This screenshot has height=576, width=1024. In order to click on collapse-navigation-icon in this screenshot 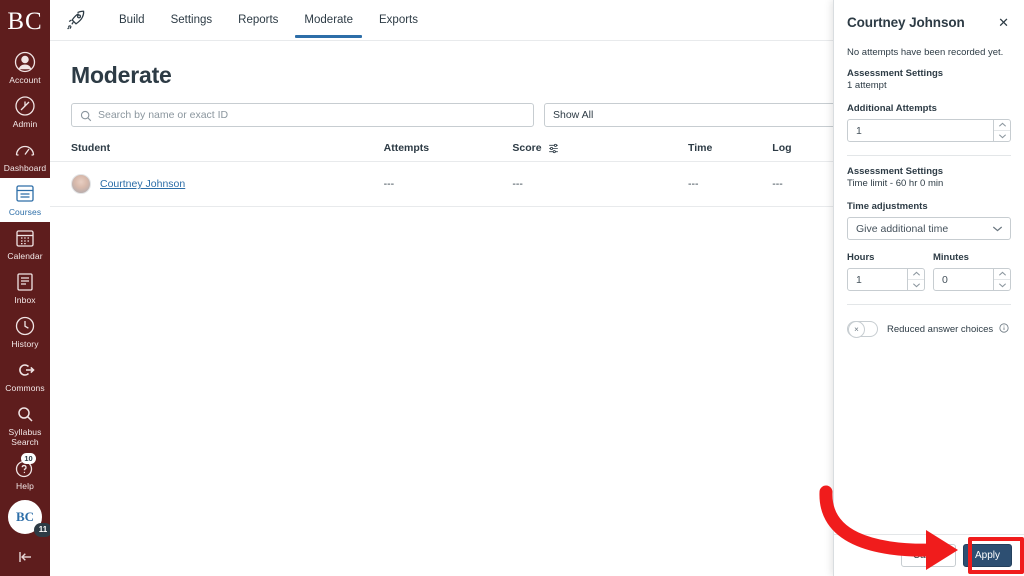, I will do `click(25, 559)`.